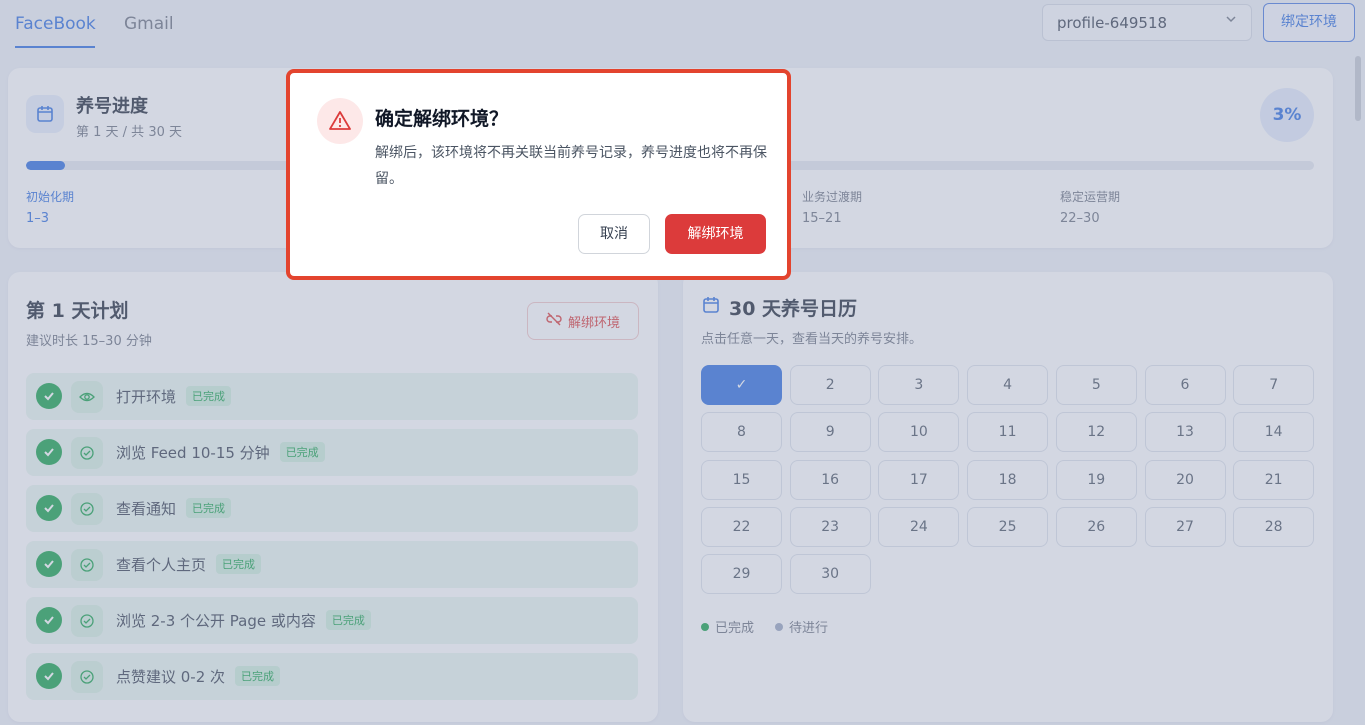 This screenshot has width=1365, height=725. What do you see at coordinates (614, 234) in the screenshot?
I see `cancel-button: 取消` at bounding box center [614, 234].